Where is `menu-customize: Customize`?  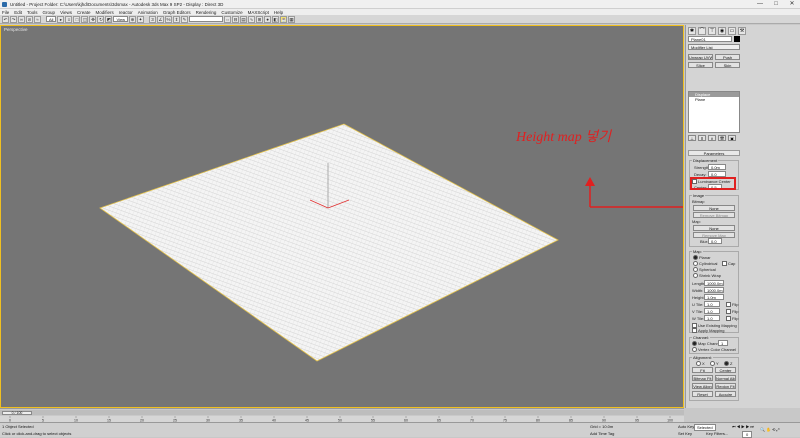
menu-customize: Customize is located at coordinates (231, 12).